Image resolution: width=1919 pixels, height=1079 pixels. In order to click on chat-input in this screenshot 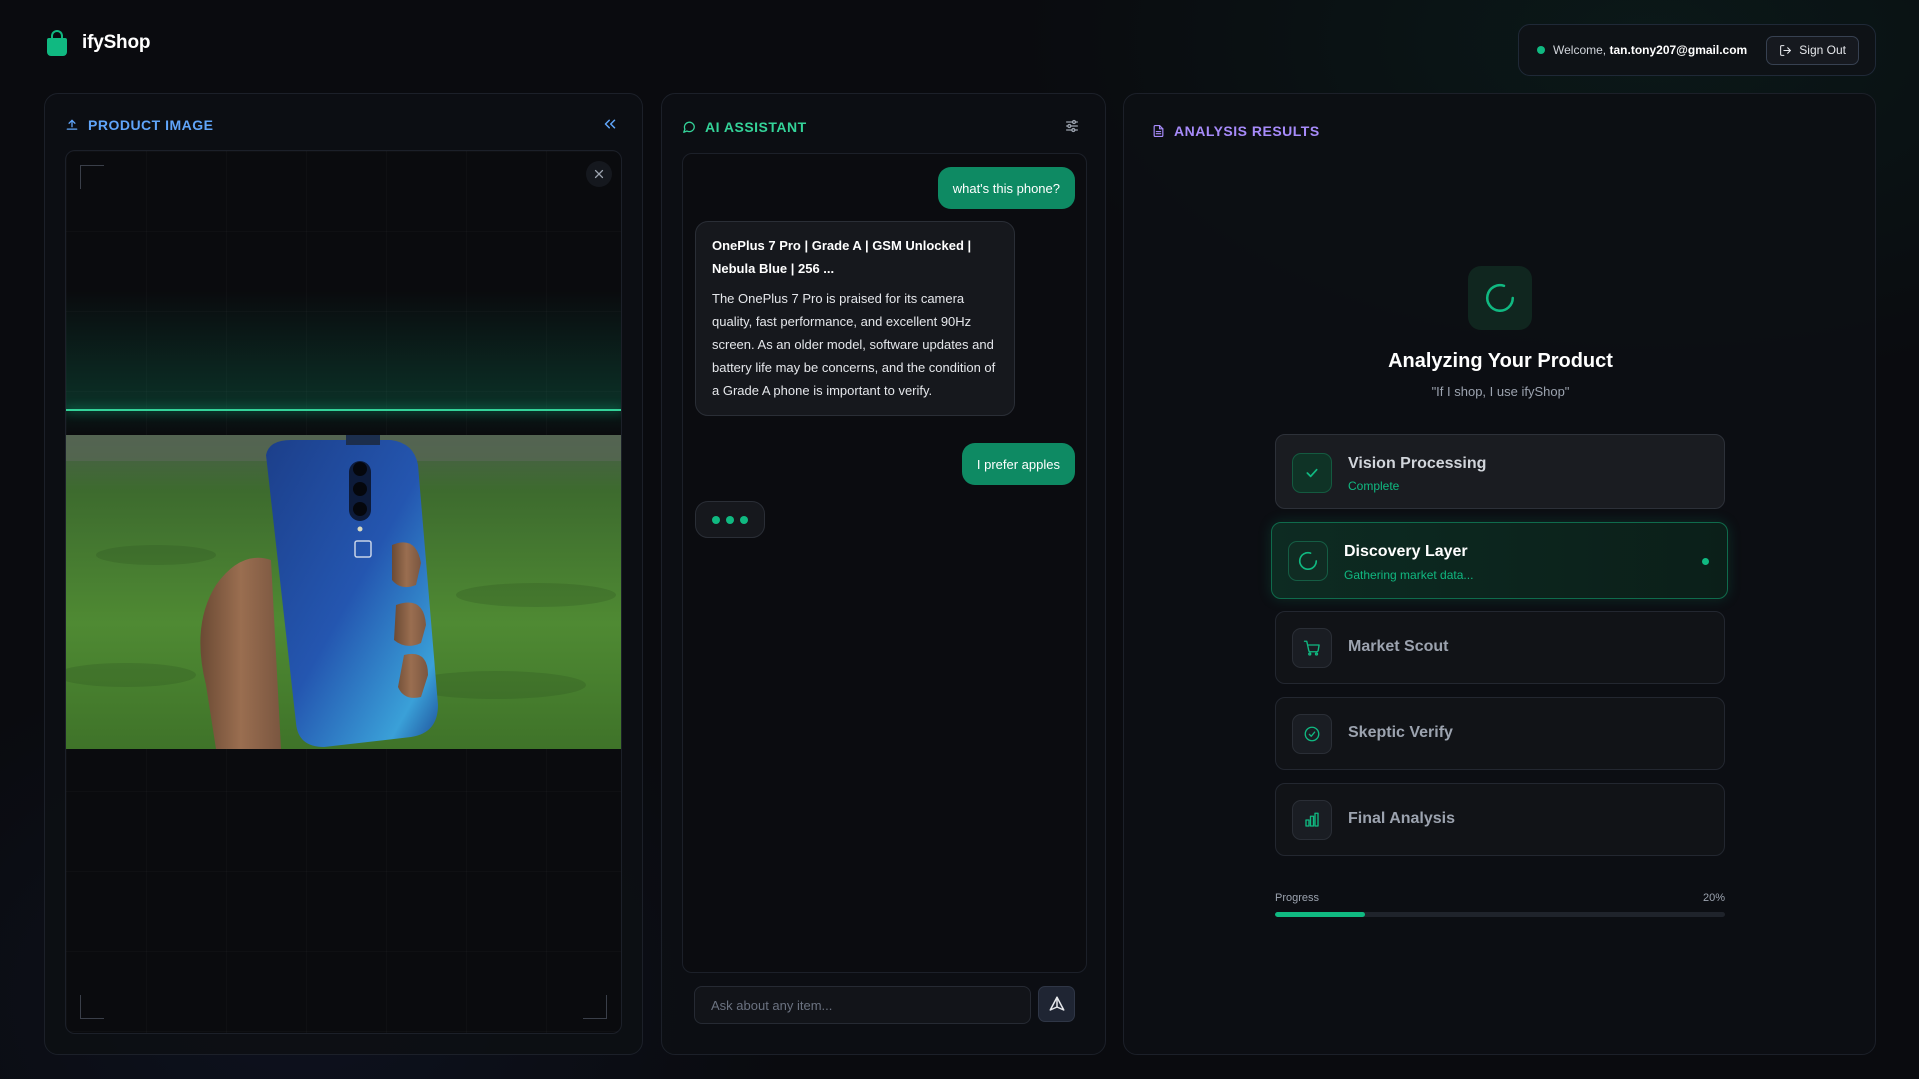, I will do `click(862, 1005)`.